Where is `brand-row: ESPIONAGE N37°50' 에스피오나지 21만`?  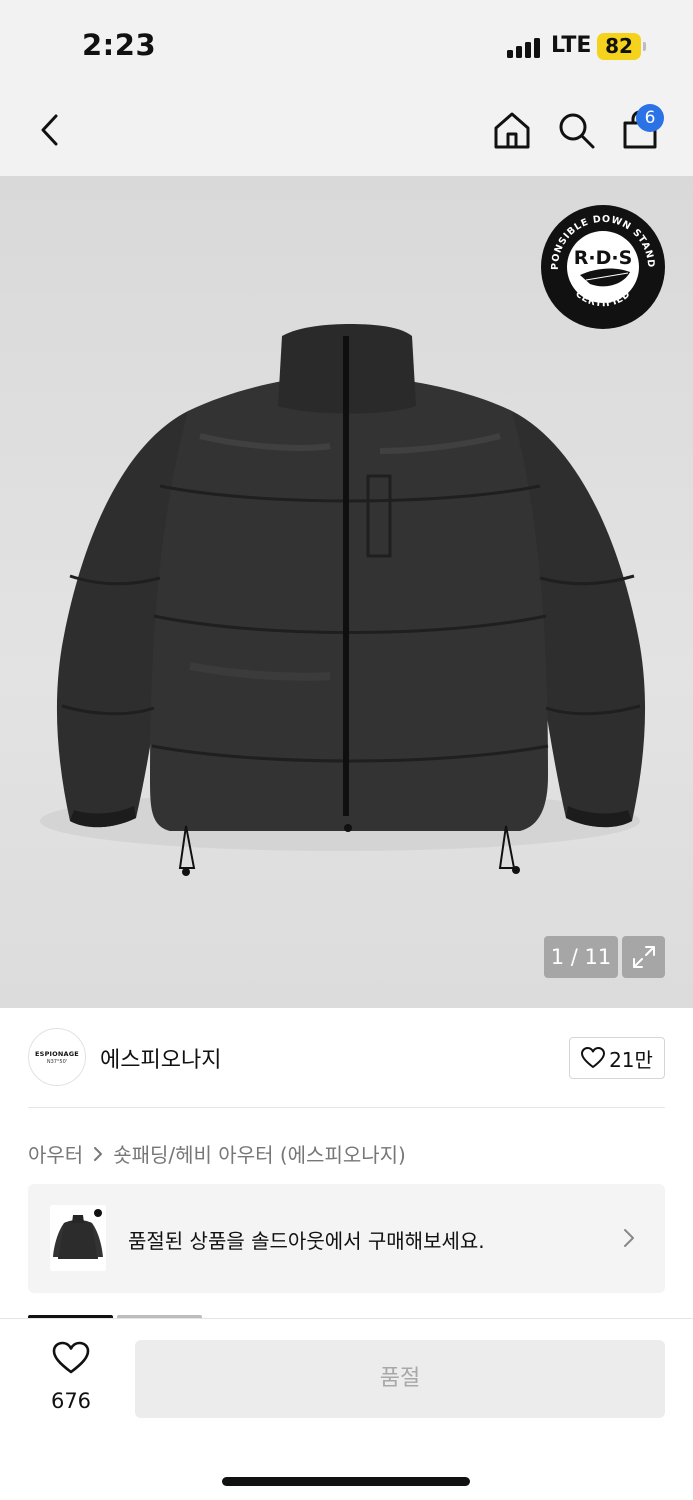 brand-row: ESPIONAGE N37°50' 에스피오나지 21만 is located at coordinates (346, 1058).